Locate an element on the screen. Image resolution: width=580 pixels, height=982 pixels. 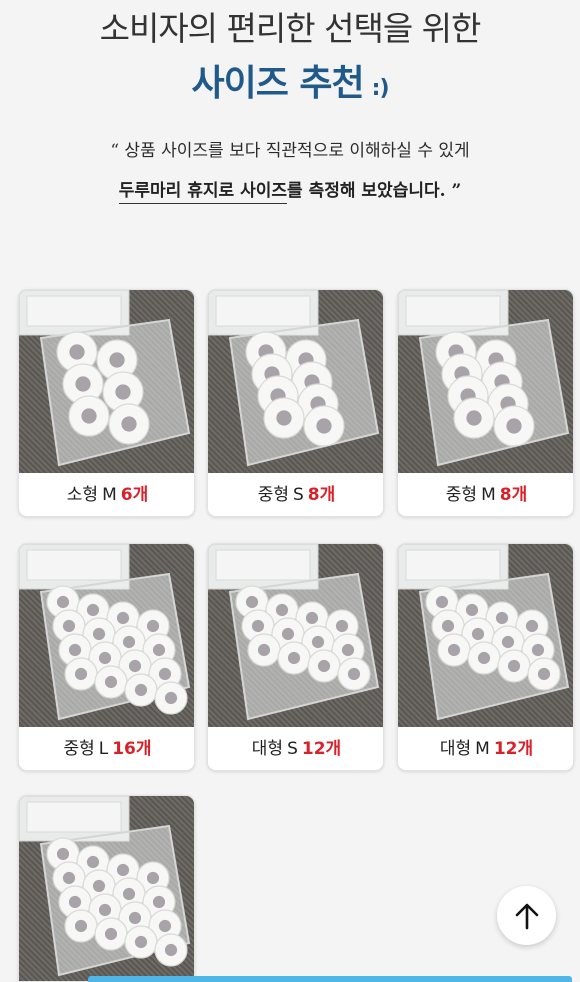
size-card-1: 중형 S 8개 is located at coordinates (295, 403).